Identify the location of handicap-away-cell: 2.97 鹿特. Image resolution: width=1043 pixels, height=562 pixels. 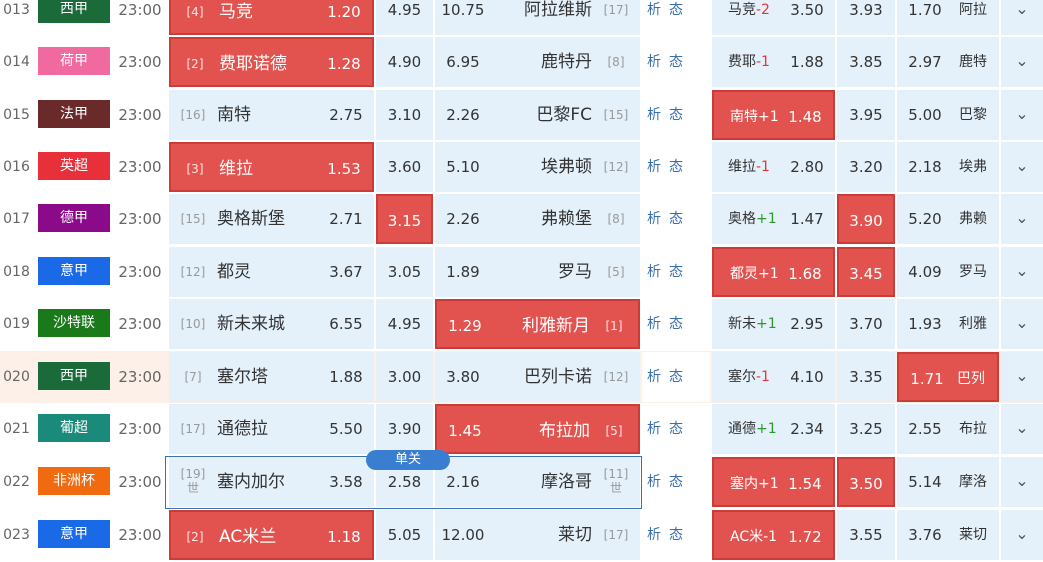
(948, 62).